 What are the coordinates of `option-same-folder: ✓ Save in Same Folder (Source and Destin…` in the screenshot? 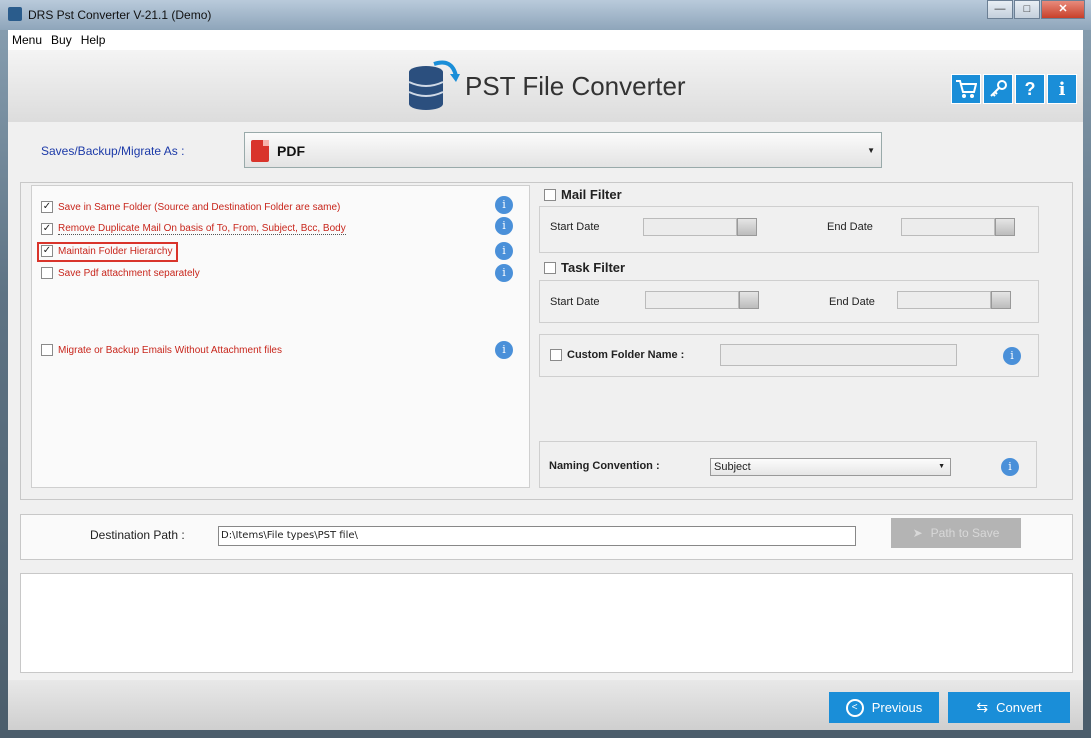 It's located at (190, 207).